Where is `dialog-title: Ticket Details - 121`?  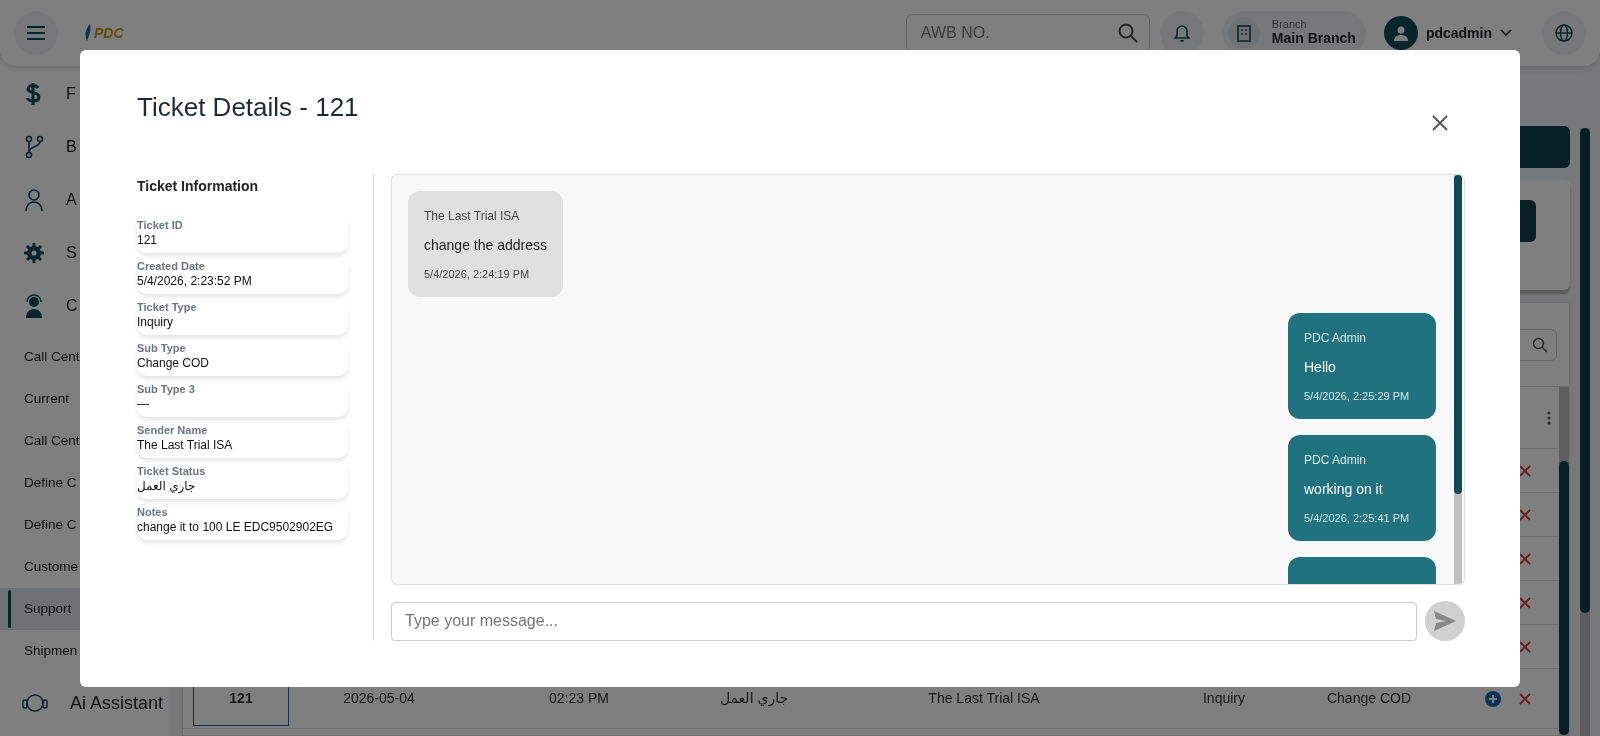 dialog-title: Ticket Details - 121 is located at coordinates (248, 108).